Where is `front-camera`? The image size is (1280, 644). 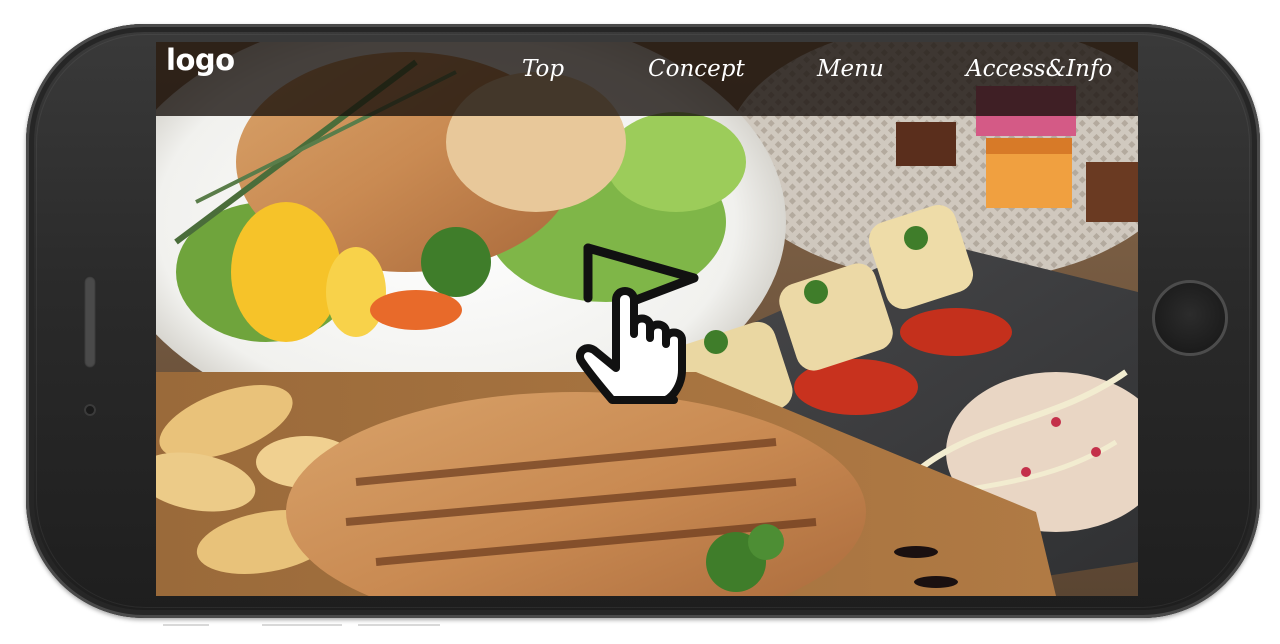
front-camera is located at coordinates (90, 410).